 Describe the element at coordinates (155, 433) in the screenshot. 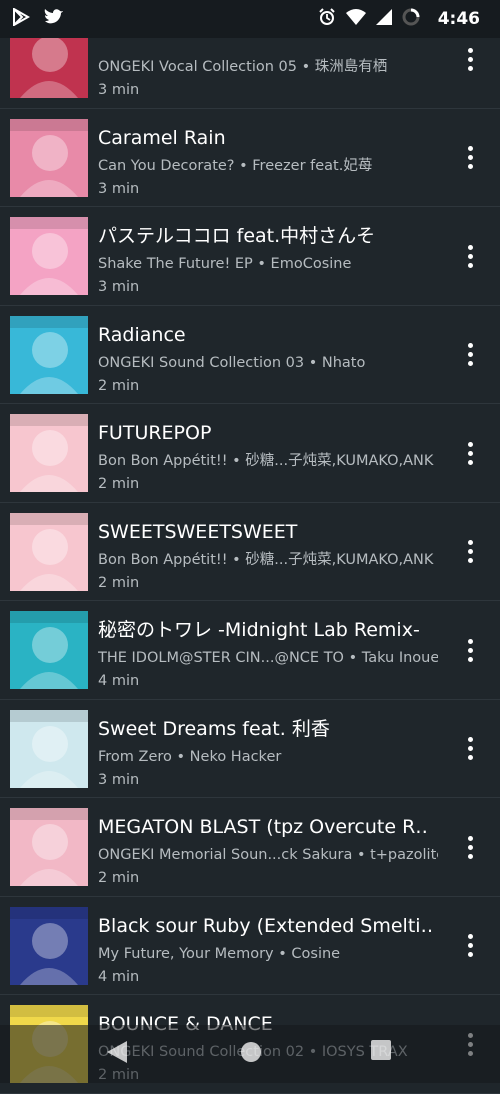

I see `song-title: FUTUREPOP` at that location.